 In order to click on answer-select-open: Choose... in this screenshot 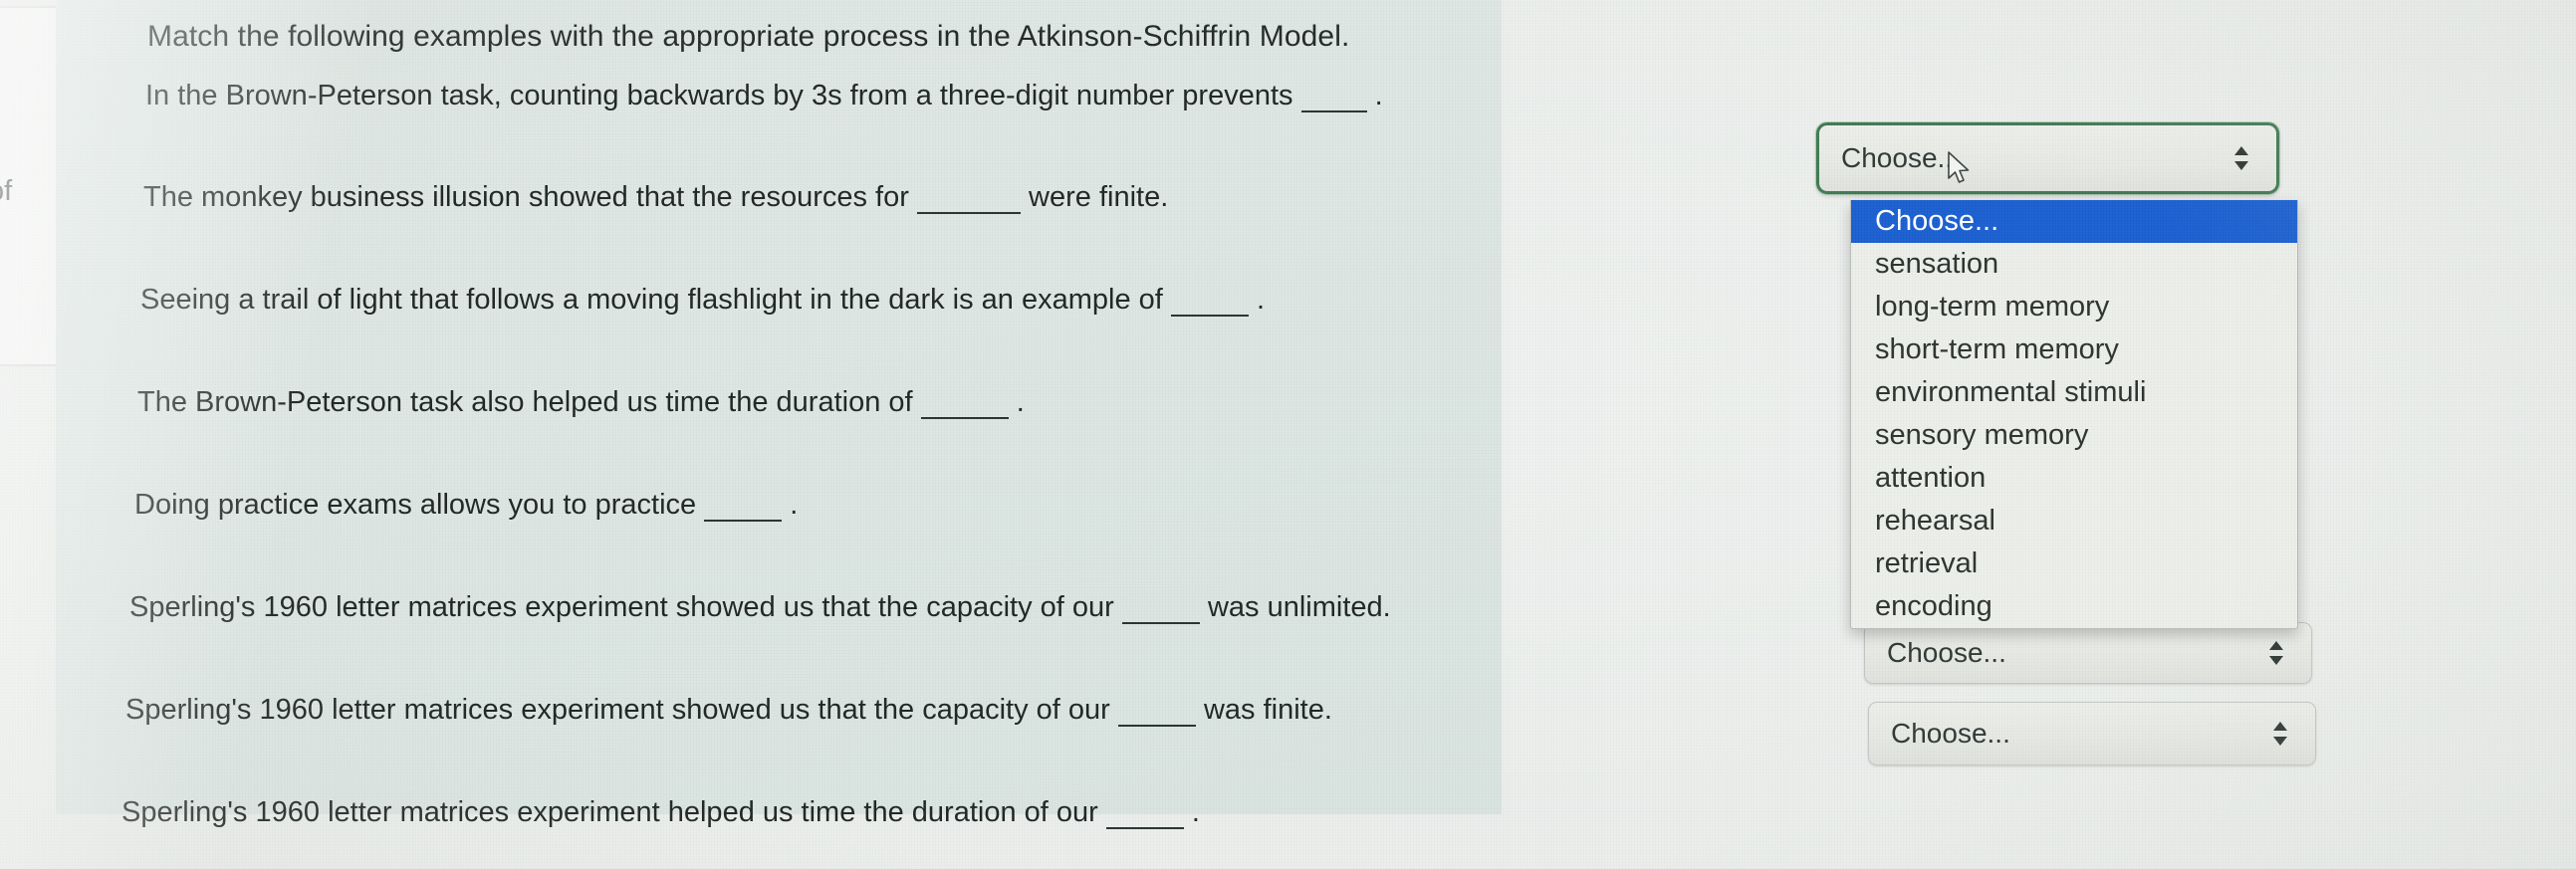, I will do `click(2047, 158)`.